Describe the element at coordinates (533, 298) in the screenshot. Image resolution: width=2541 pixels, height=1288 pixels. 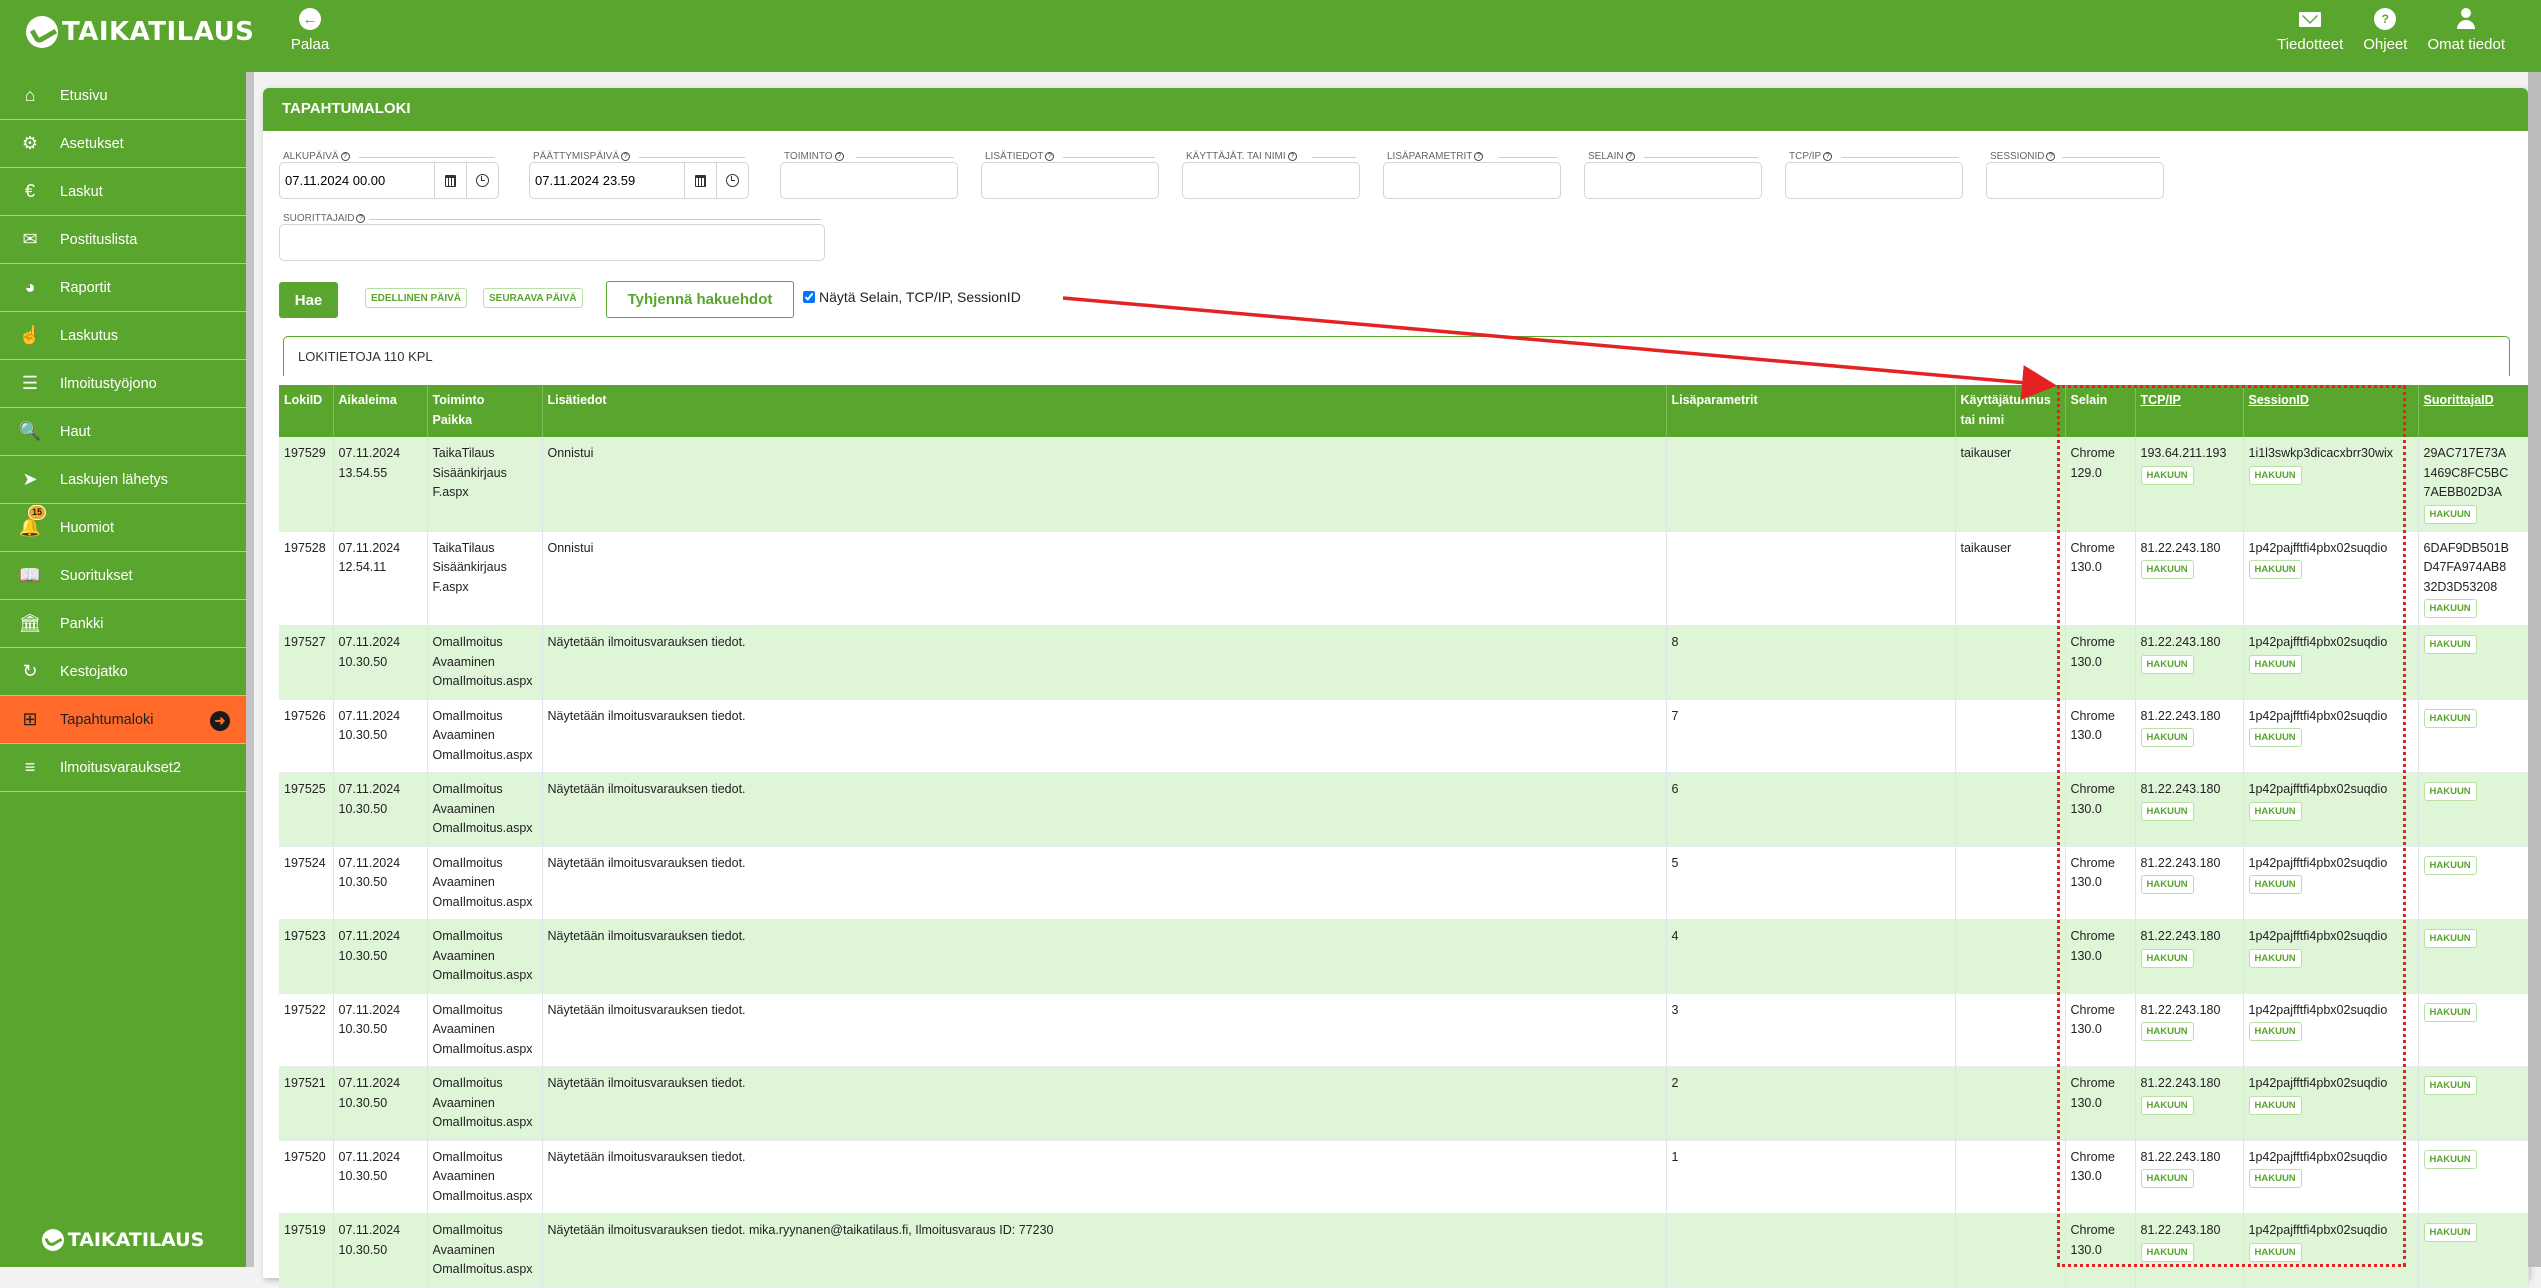
I see `next-day-button: SEURAAVA PÄIVÄ` at that location.